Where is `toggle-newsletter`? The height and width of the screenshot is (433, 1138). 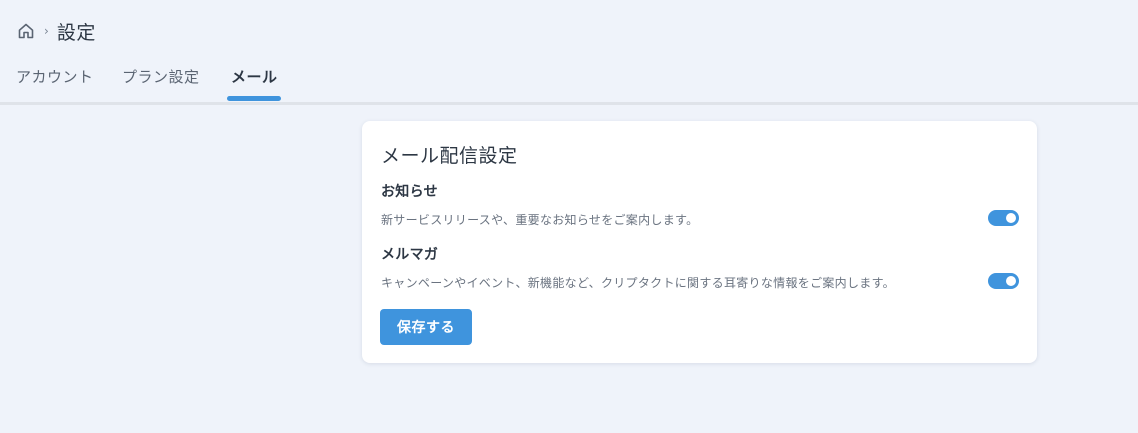
toggle-newsletter is located at coordinates (1003, 281).